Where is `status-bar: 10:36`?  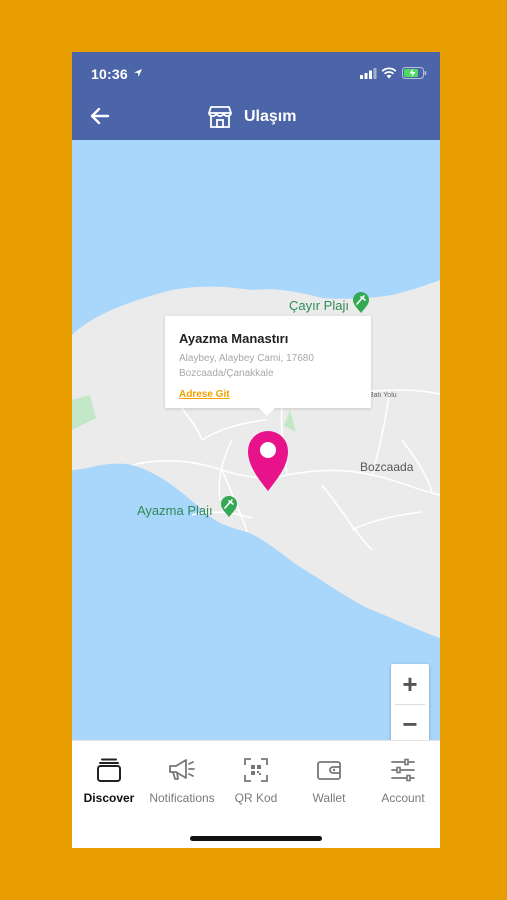 status-bar: 10:36 is located at coordinates (256, 73).